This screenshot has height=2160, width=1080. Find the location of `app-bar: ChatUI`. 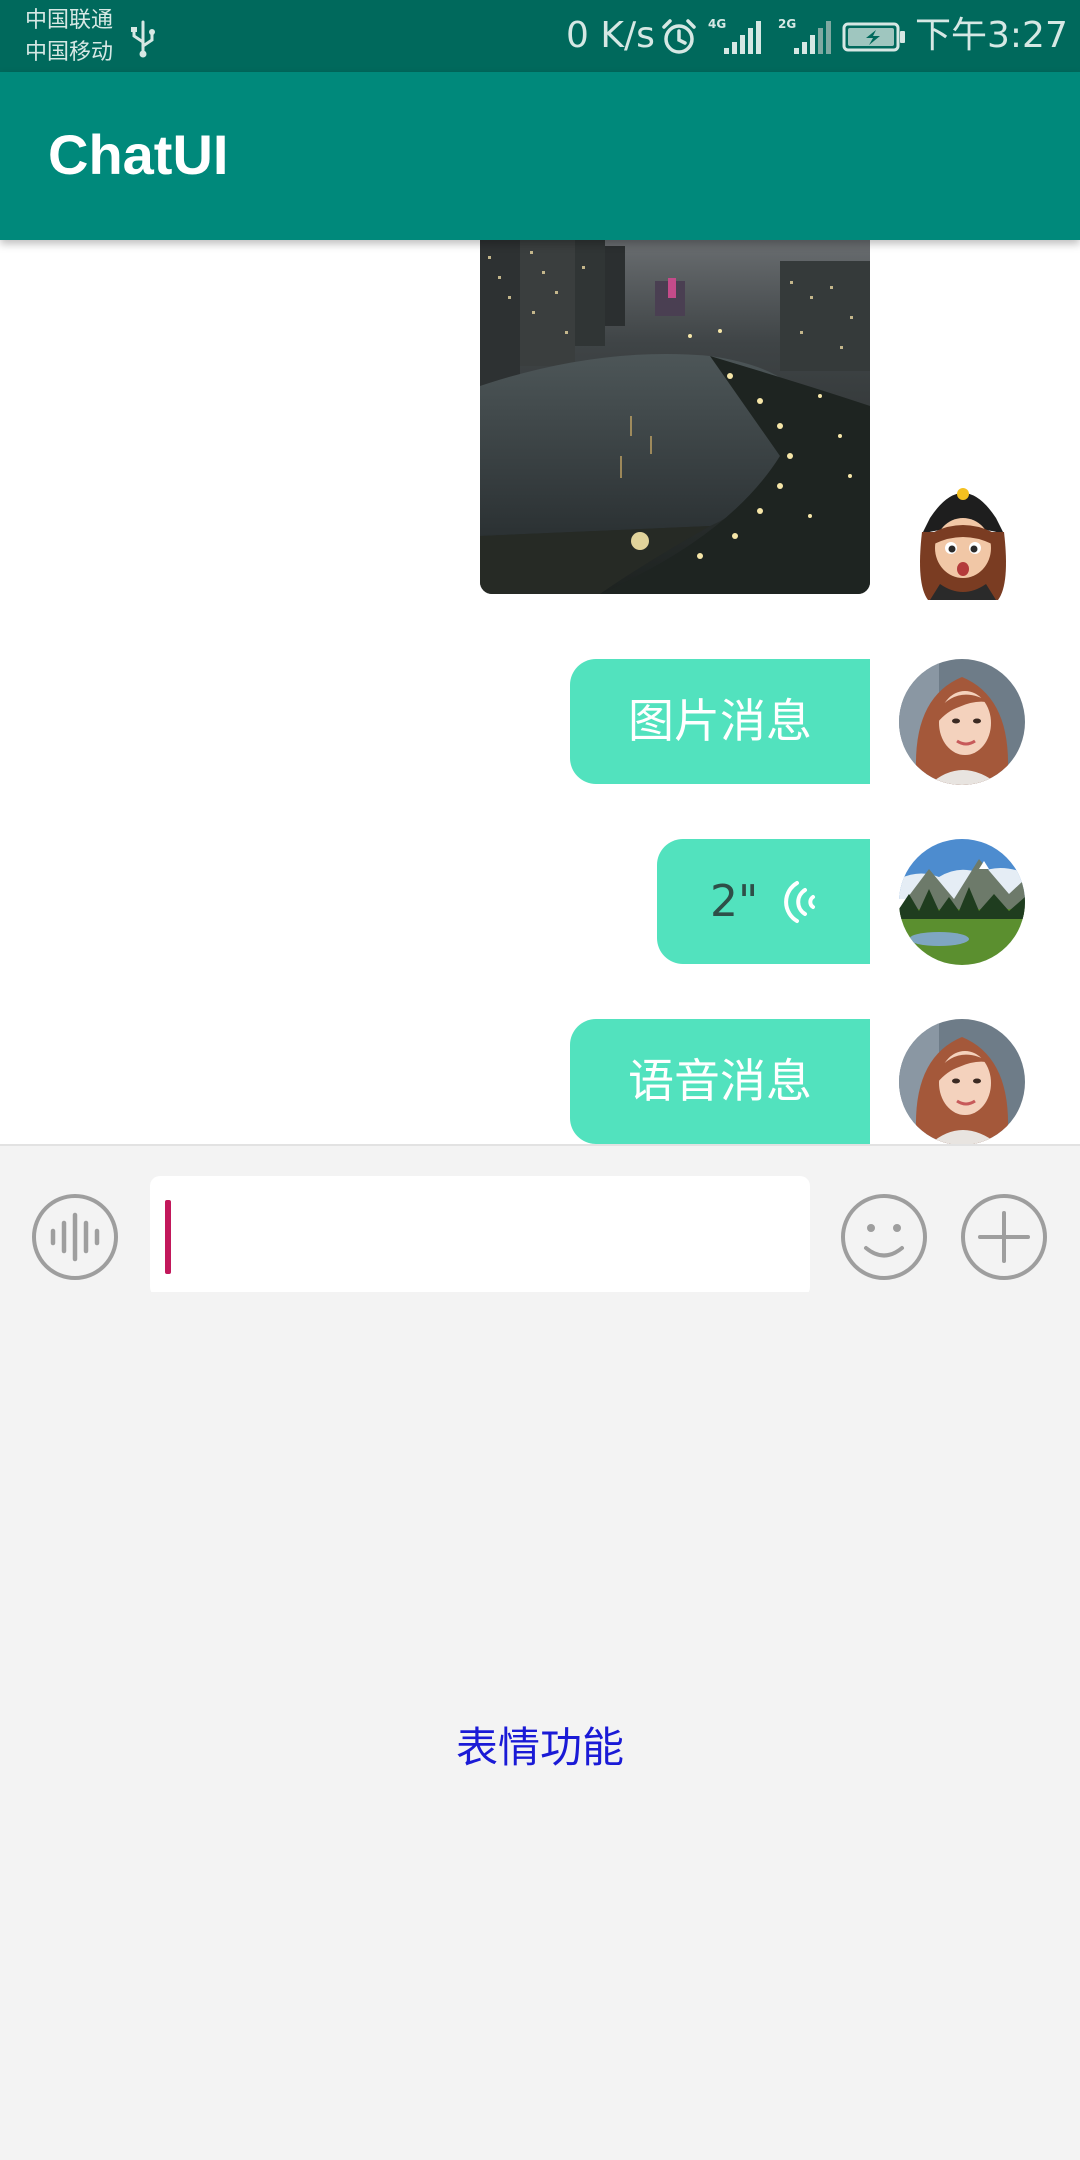

app-bar: ChatUI is located at coordinates (540, 156).